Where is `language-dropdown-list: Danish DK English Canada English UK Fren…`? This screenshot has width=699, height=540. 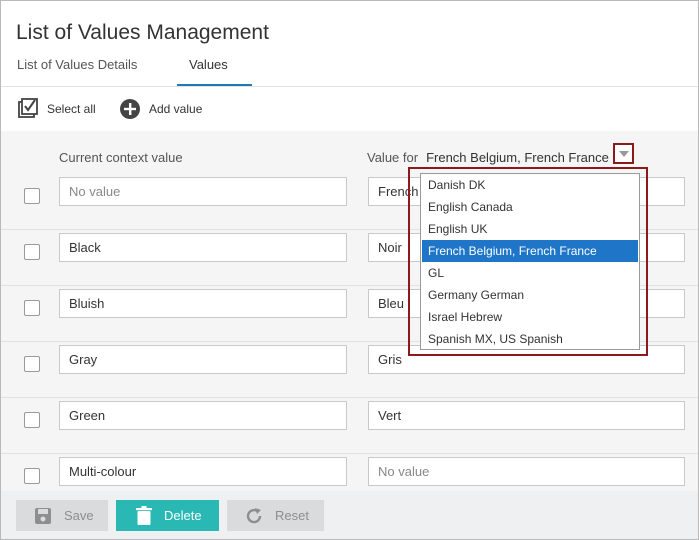 language-dropdown-list: Danish DK English Canada English UK Fren… is located at coordinates (530, 261).